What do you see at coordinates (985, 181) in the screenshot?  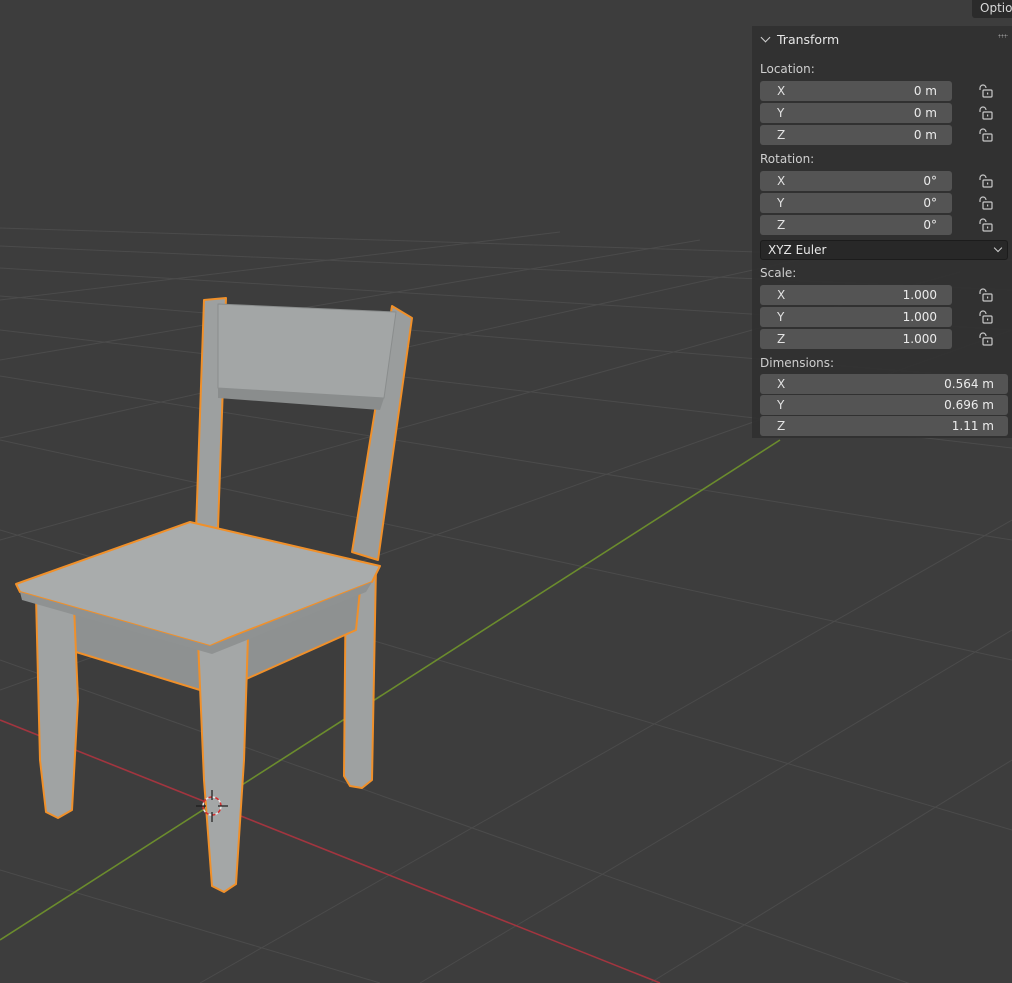 I see `lock-rotation-x-icon` at bounding box center [985, 181].